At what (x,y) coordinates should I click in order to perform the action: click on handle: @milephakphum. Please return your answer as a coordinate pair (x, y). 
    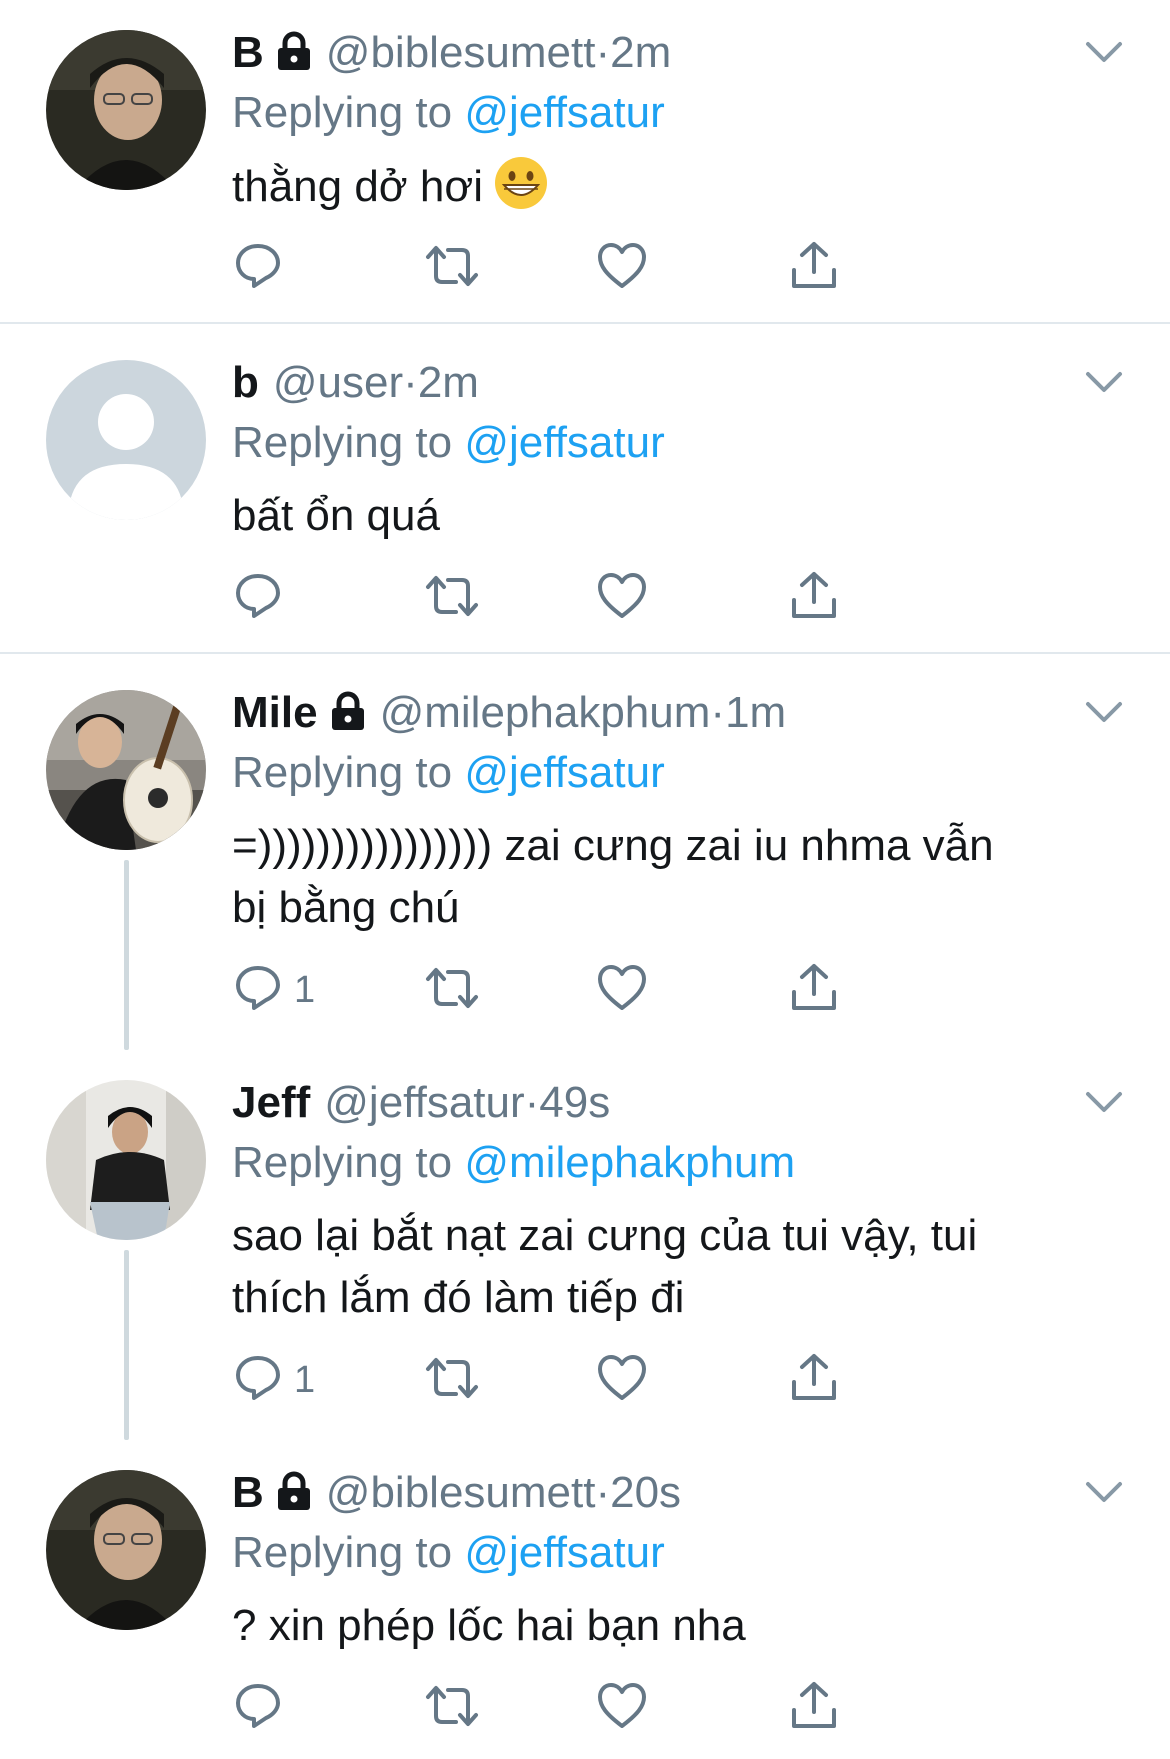
    Looking at the image, I should click on (545, 712).